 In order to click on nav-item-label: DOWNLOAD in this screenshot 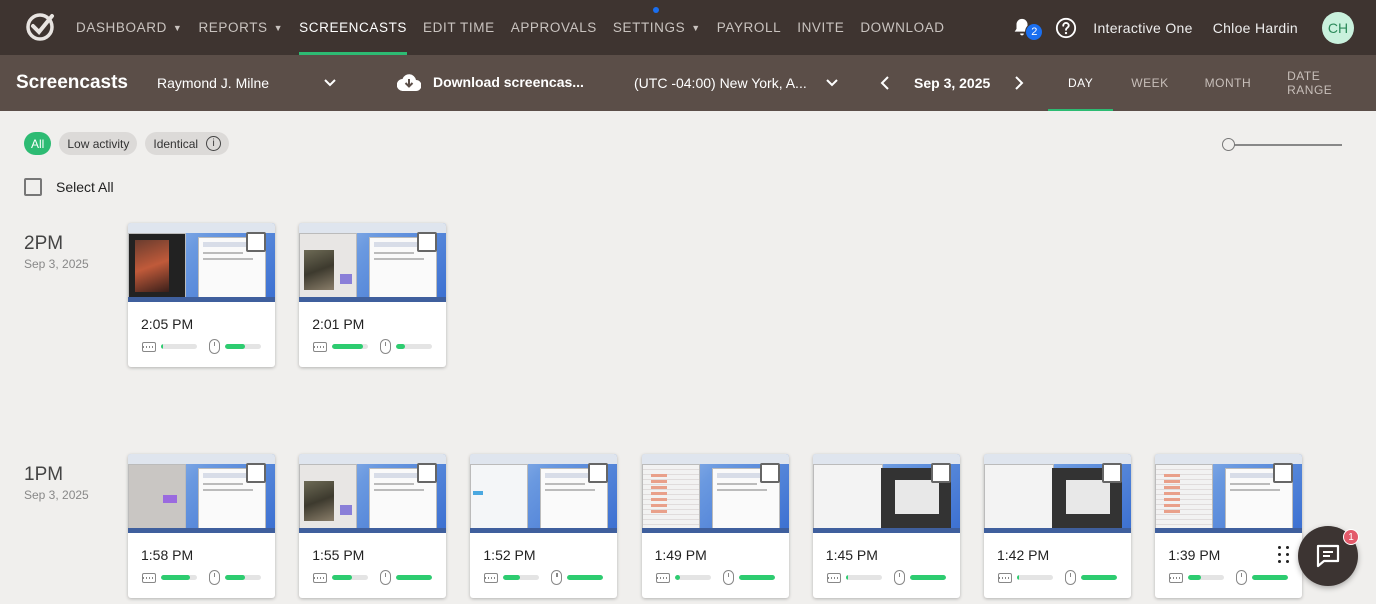, I will do `click(902, 27)`.